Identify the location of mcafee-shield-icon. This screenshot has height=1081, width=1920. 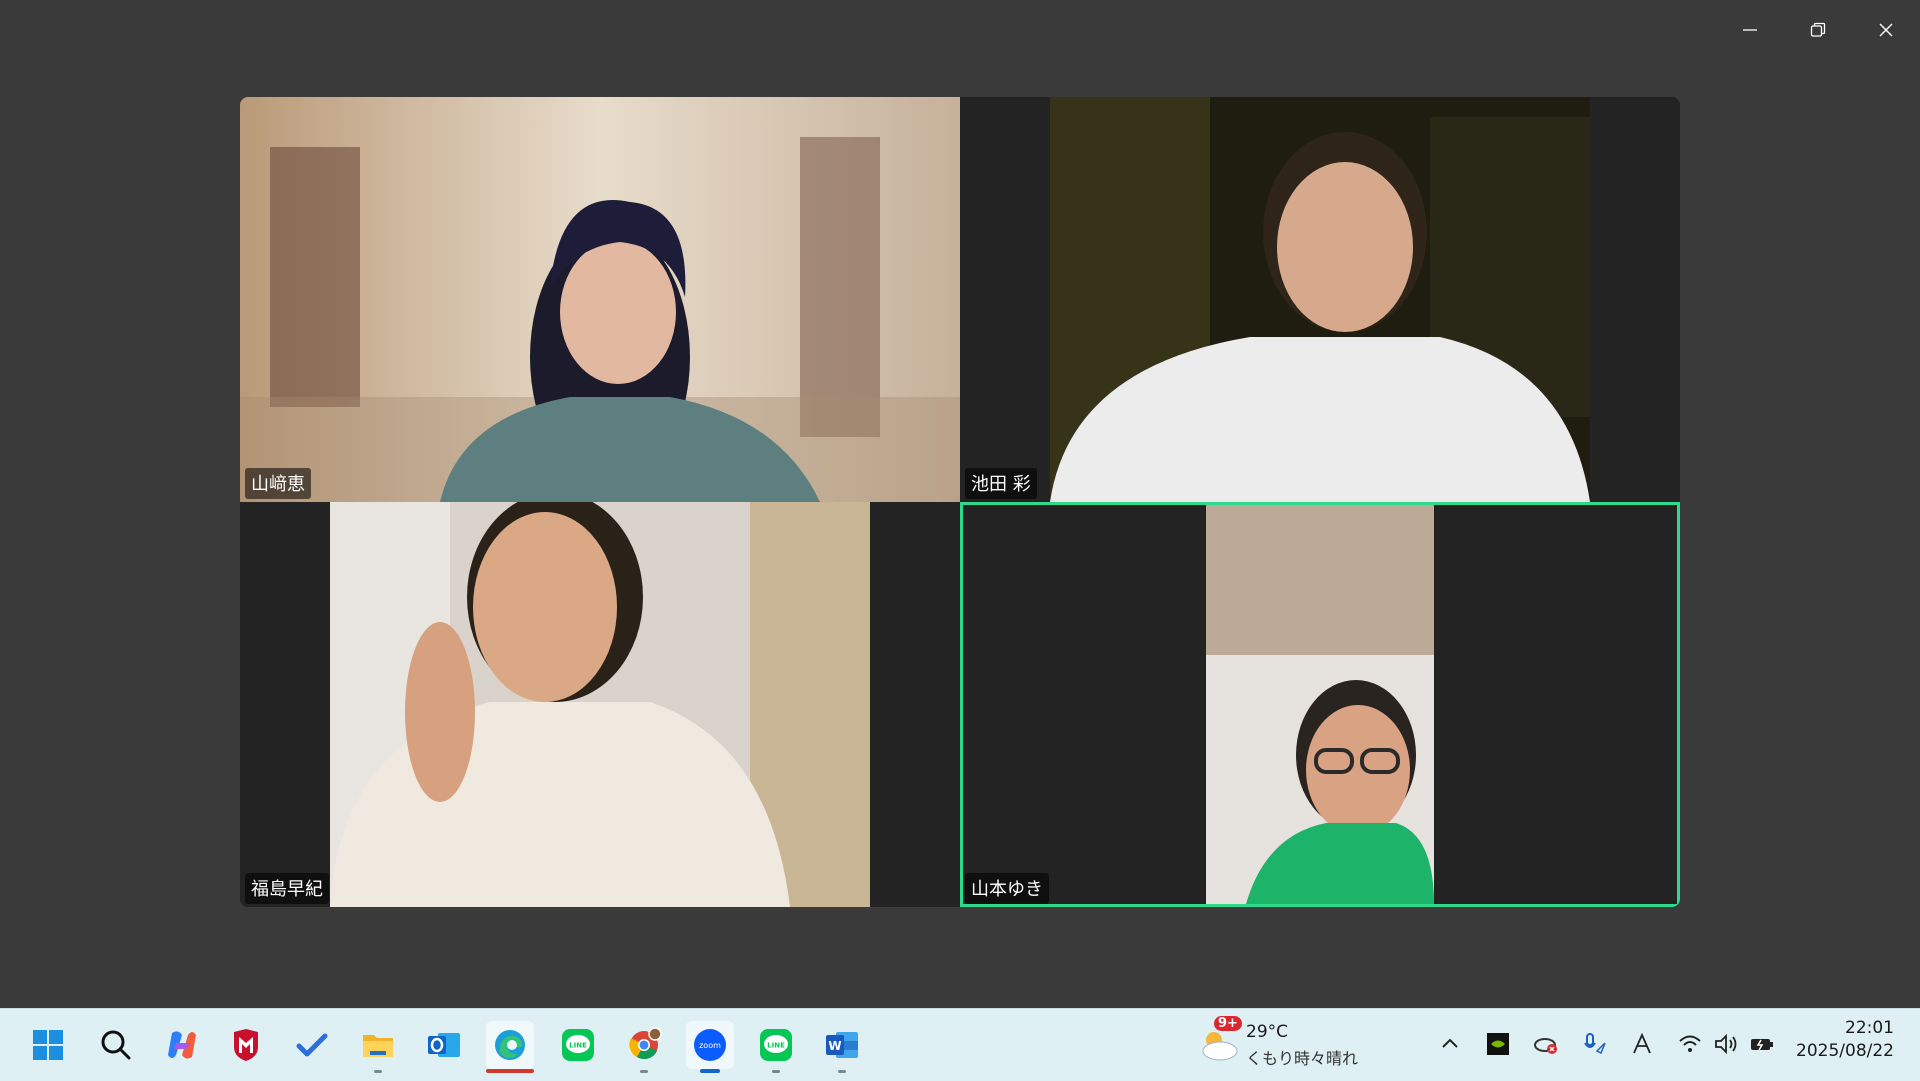
(246, 1045).